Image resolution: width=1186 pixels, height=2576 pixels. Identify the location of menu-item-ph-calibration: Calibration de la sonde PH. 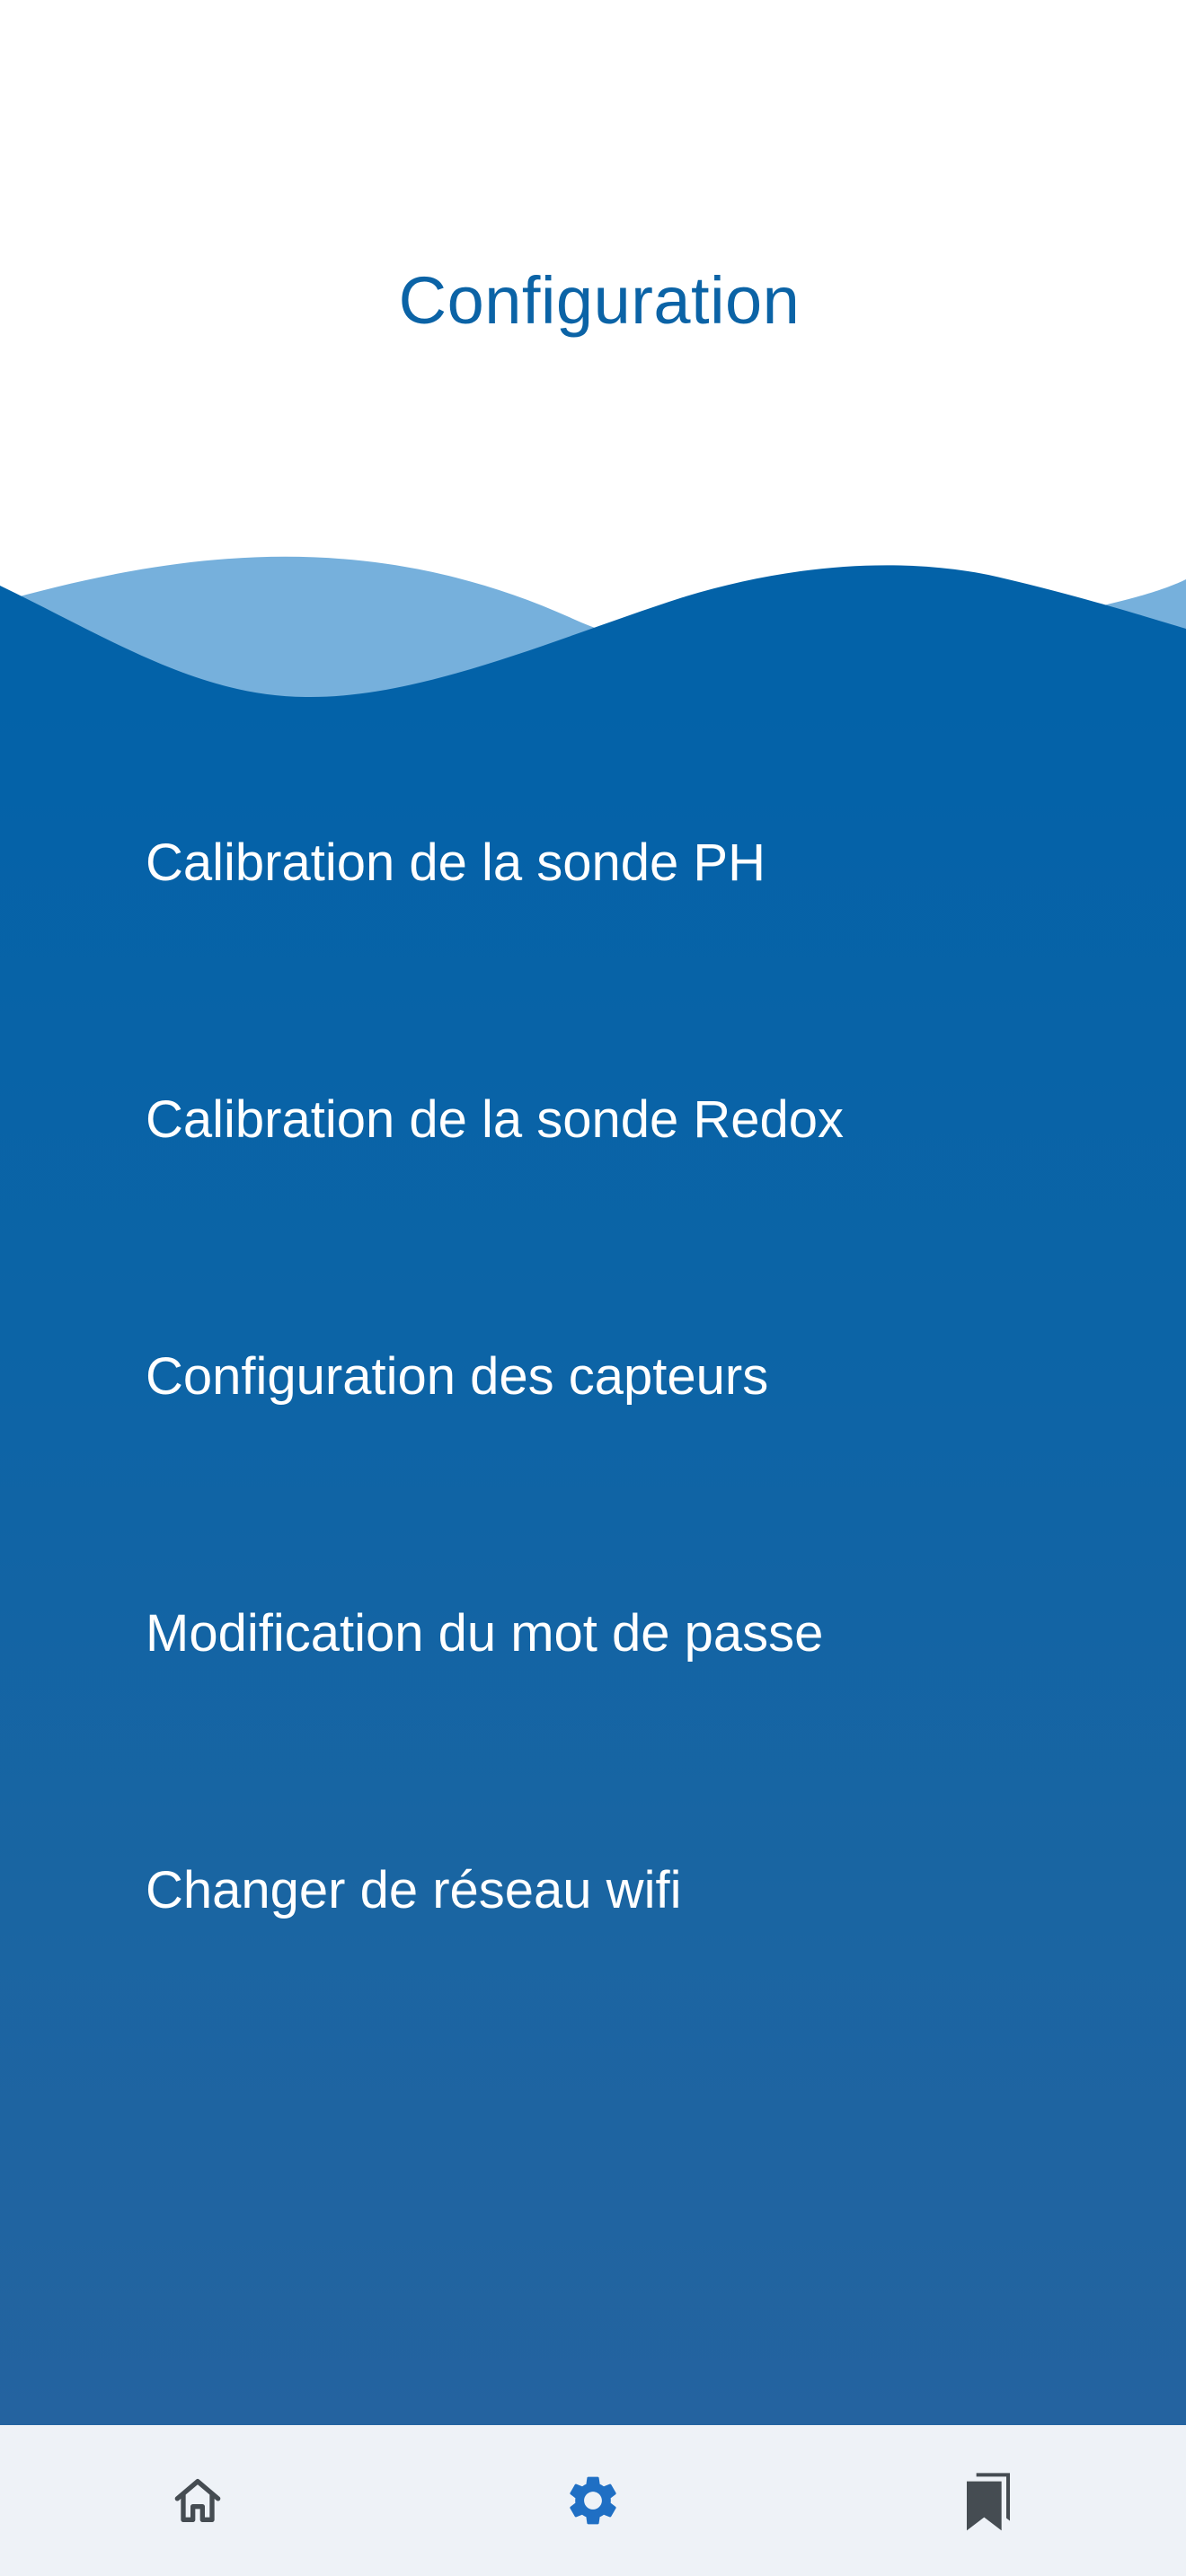
(456, 862).